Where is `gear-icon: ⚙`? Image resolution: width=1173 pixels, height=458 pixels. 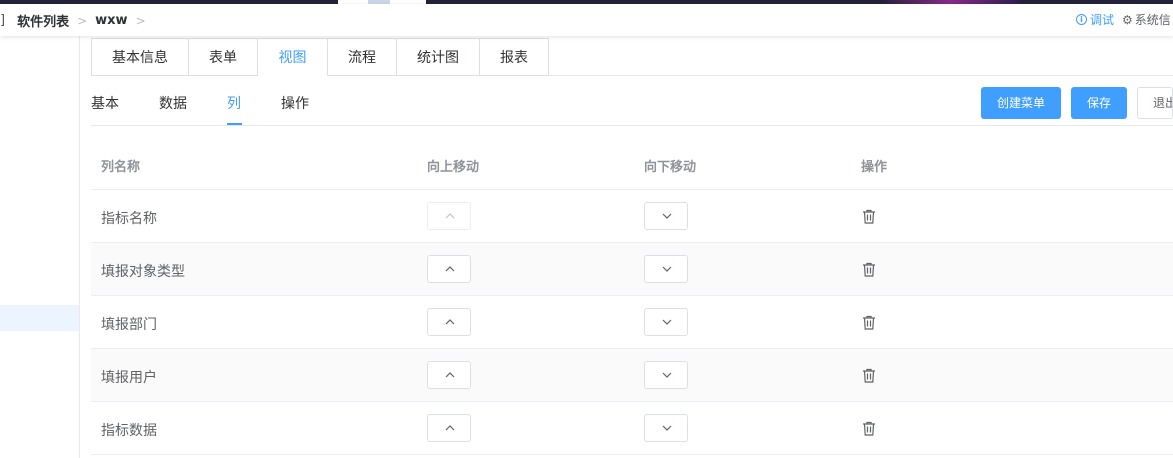 gear-icon: ⚙ is located at coordinates (1127, 19).